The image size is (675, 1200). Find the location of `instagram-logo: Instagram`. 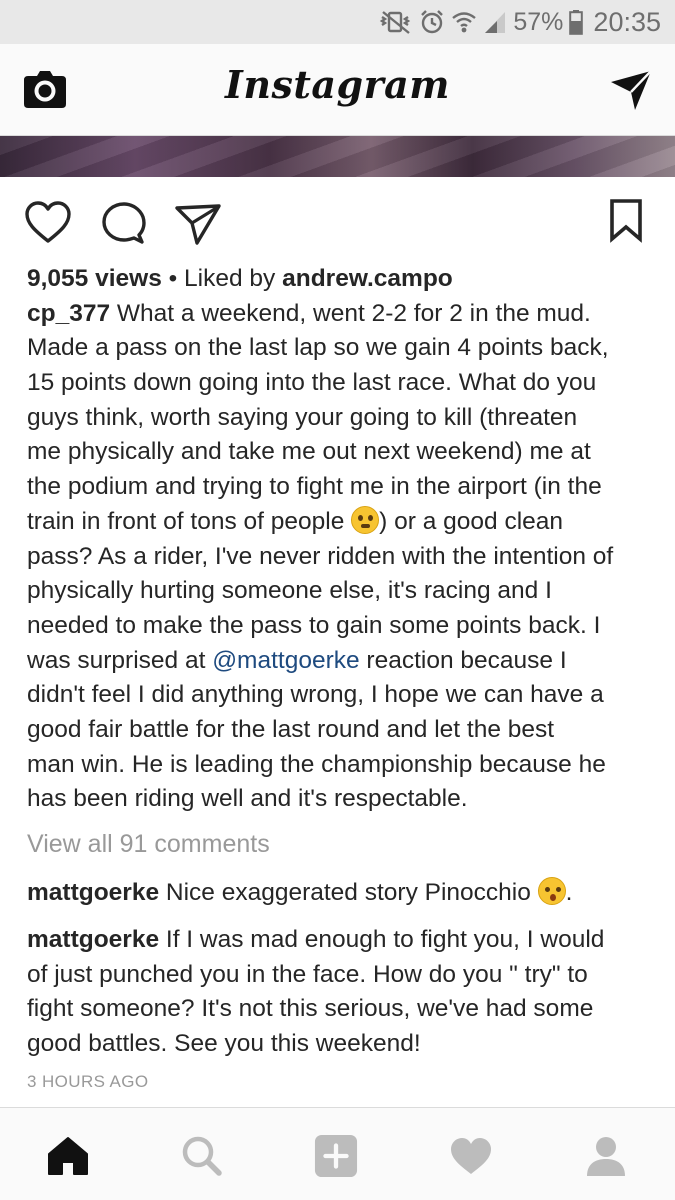

instagram-logo: Instagram is located at coordinates (337, 84).